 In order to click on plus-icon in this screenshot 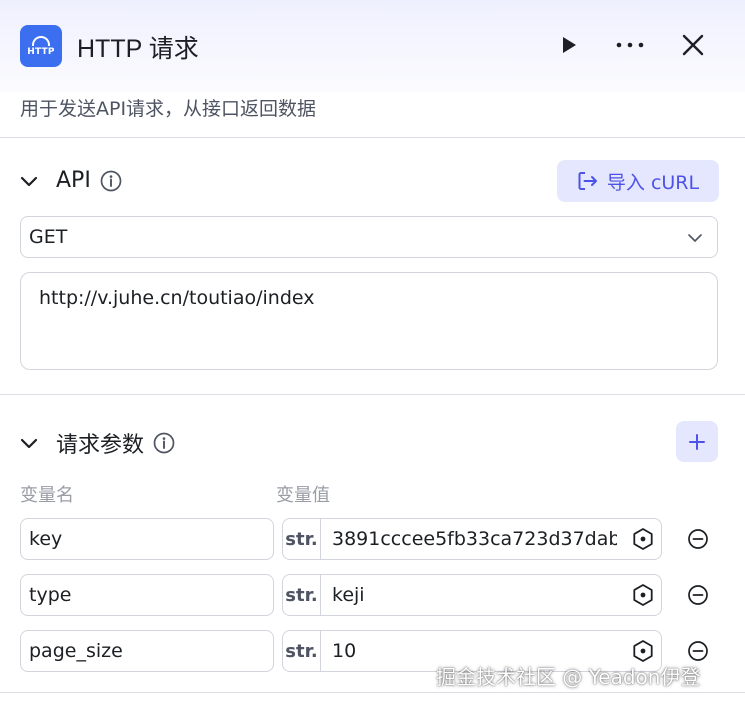, I will do `click(697, 441)`.